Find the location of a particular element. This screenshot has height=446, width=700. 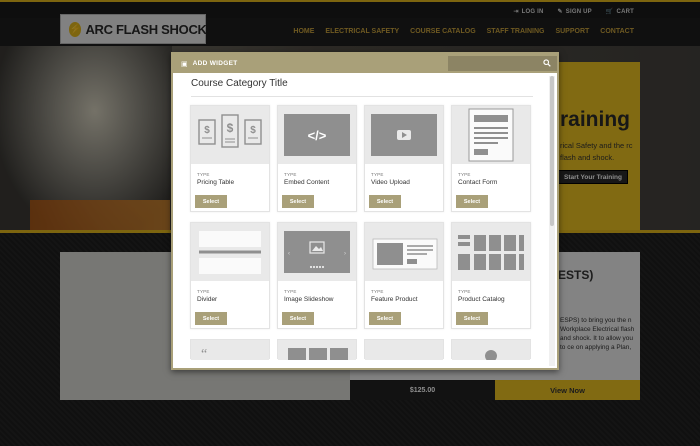

text-block-icon is located at coordinates (404, 350).